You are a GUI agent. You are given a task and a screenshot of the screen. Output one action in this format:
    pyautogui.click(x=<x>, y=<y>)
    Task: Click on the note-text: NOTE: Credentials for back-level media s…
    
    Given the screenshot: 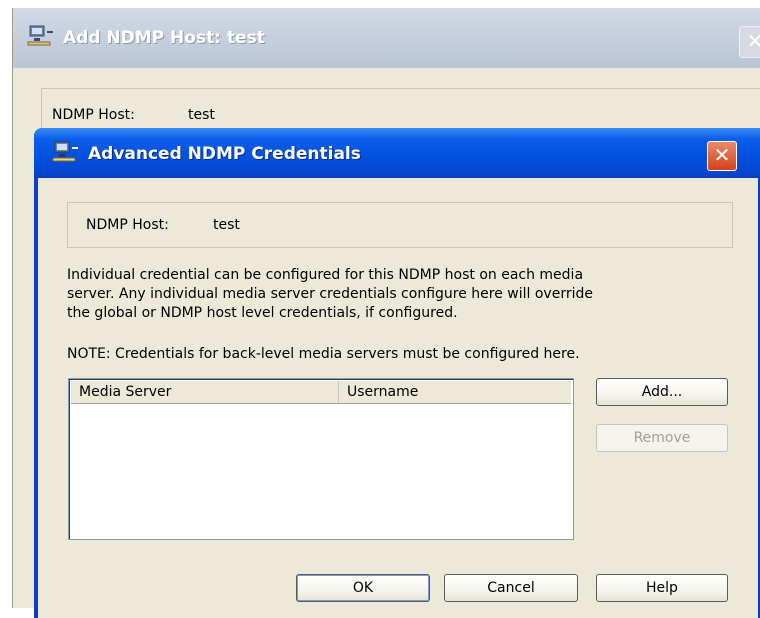 What is the action you would take?
    pyautogui.click(x=323, y=354)
    